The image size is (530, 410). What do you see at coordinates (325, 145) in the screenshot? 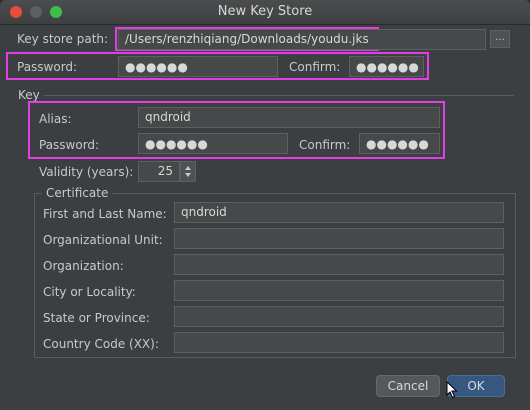
I see `key-confirm-label: Confirm:` at bounding box center [325, 145].